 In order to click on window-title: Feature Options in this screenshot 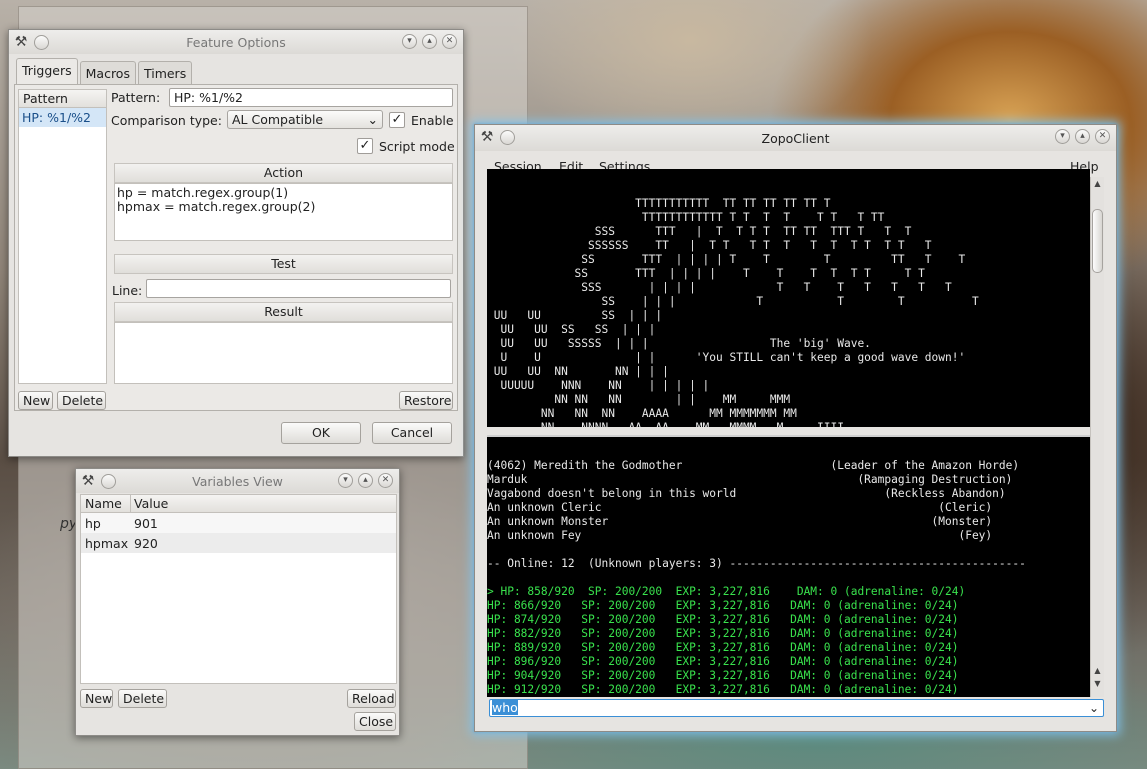, I will do `click(236, 42)`.